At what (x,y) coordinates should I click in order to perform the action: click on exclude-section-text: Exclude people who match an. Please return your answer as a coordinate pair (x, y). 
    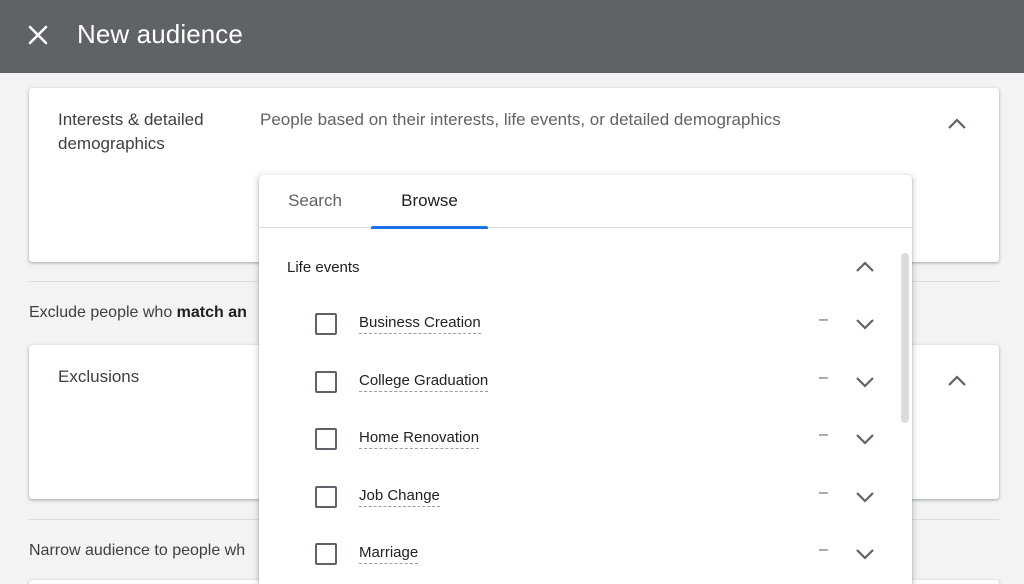
    Looking at the image, I should click on (138, 312).